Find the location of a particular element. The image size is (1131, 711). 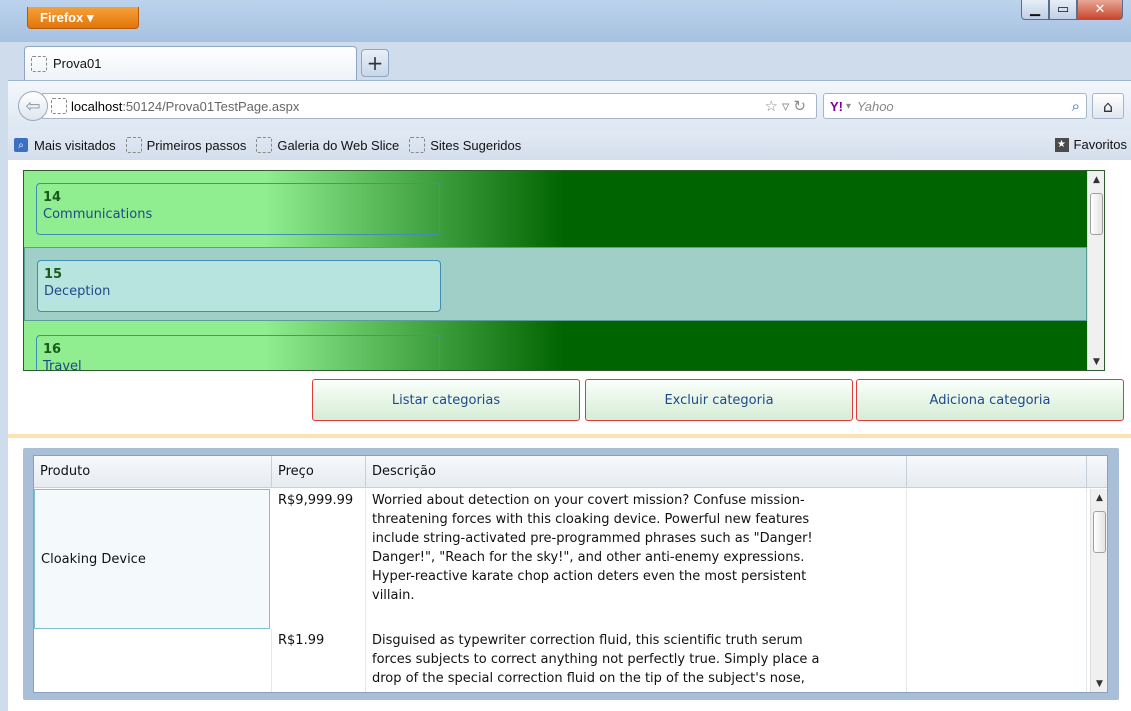

cell-price: R$9,999.99 is located at coordinates (319, 559).